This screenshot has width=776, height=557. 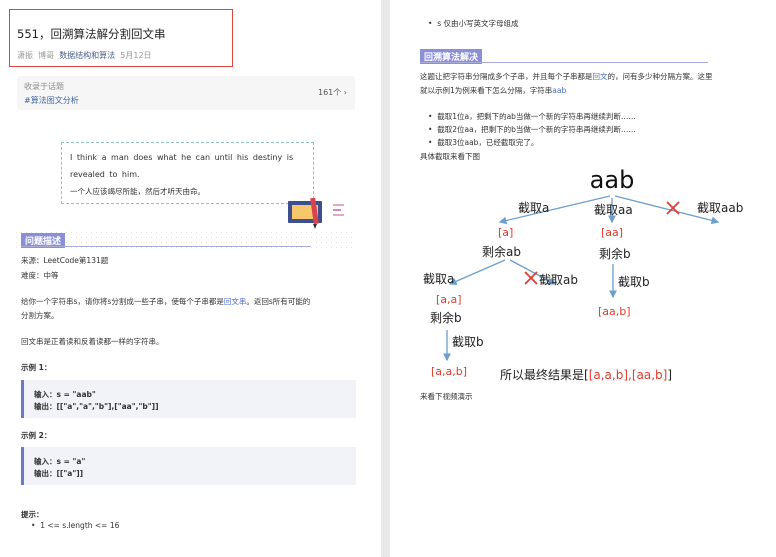 What do you see at coordinates (446, 317) in the screenshot?
I see `tree-rem-b2: 剩余b` at bounding box center [446, 317].